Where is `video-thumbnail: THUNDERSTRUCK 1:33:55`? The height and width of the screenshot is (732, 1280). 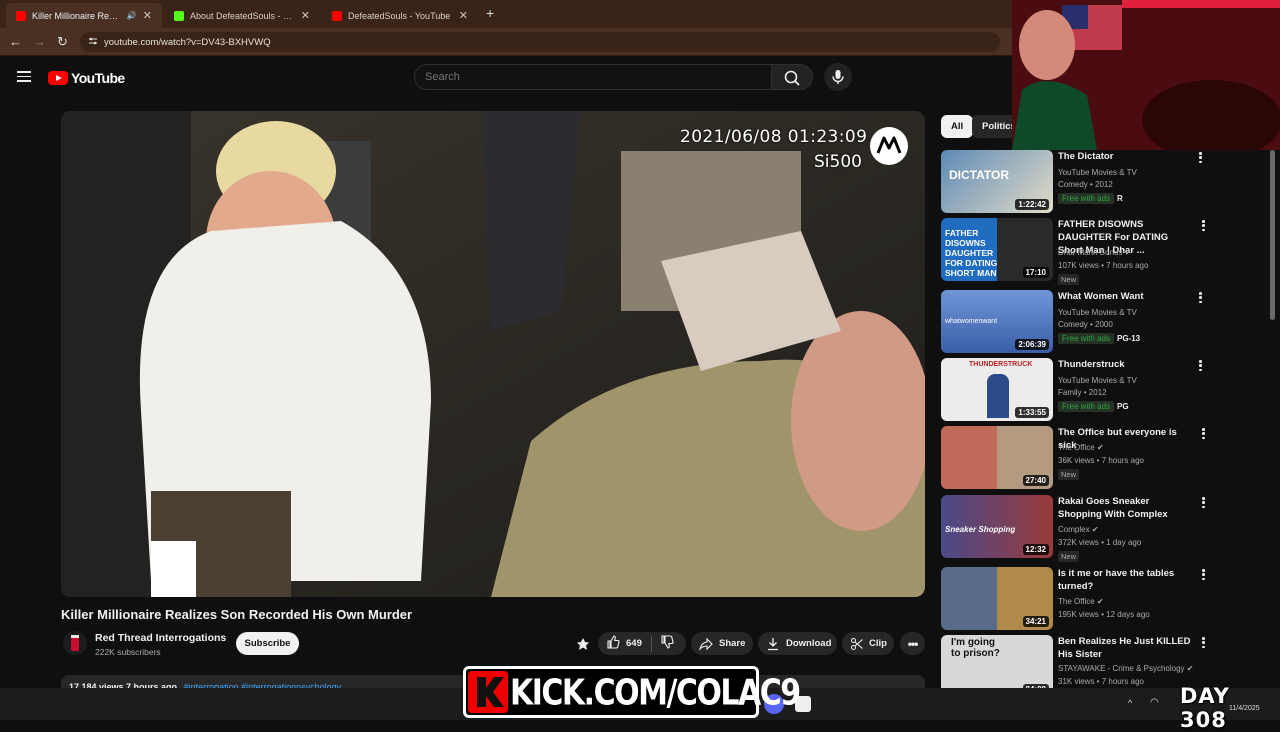 video-thumbnail: THUNDERSTRUCK 1:33:55 is located at coordinates (997, 389).